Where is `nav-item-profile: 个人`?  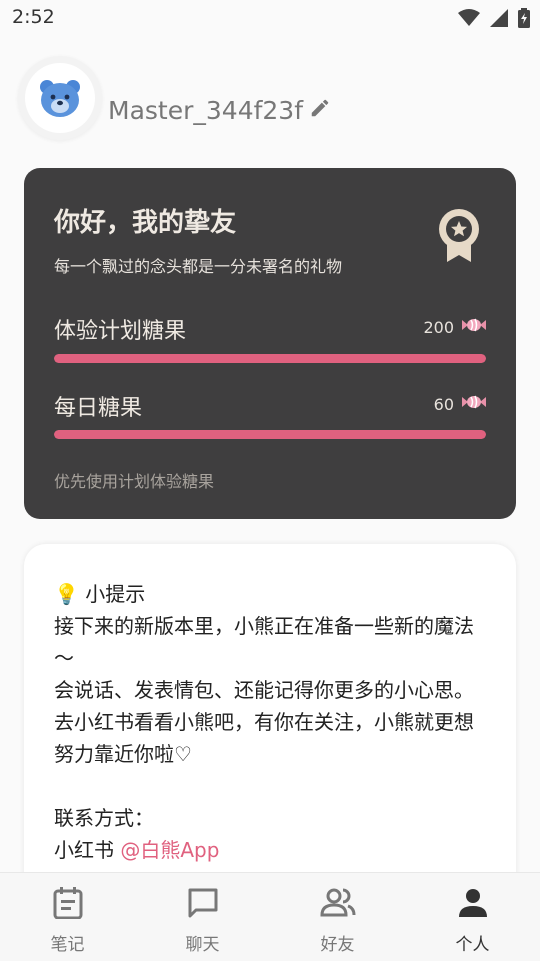
nav-item-profile: 个人 is located at coordinates (472, 917).